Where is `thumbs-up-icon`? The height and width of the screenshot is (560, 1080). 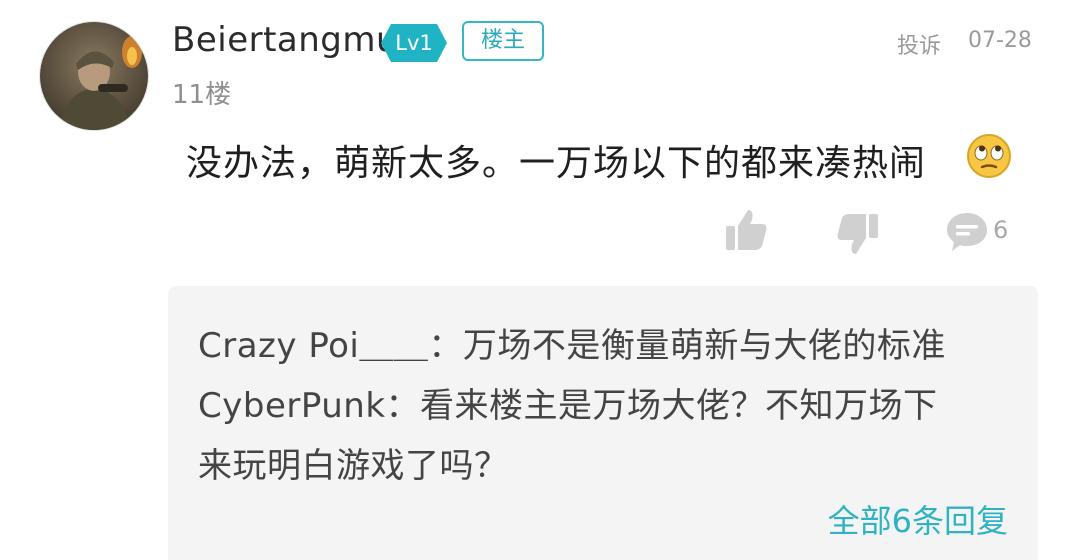 thumbs-up-icon is located at coordinates (746, 232).